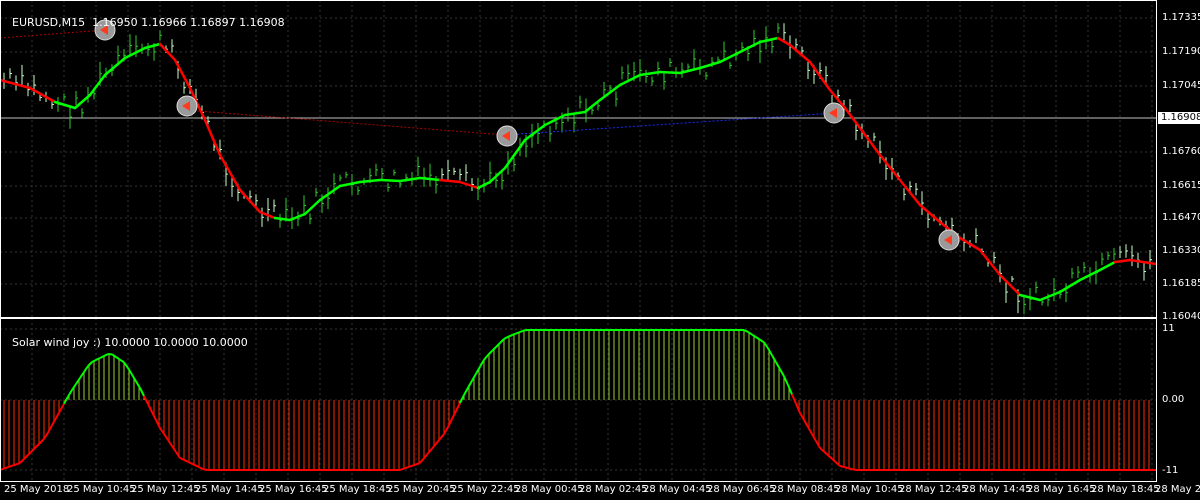 This screenshot has width=1200, height=500. What do you see at coordinates (805, 489) in the screenshot?
I see `time-label: 28 May 08:45` at bounding box center [805, 489].